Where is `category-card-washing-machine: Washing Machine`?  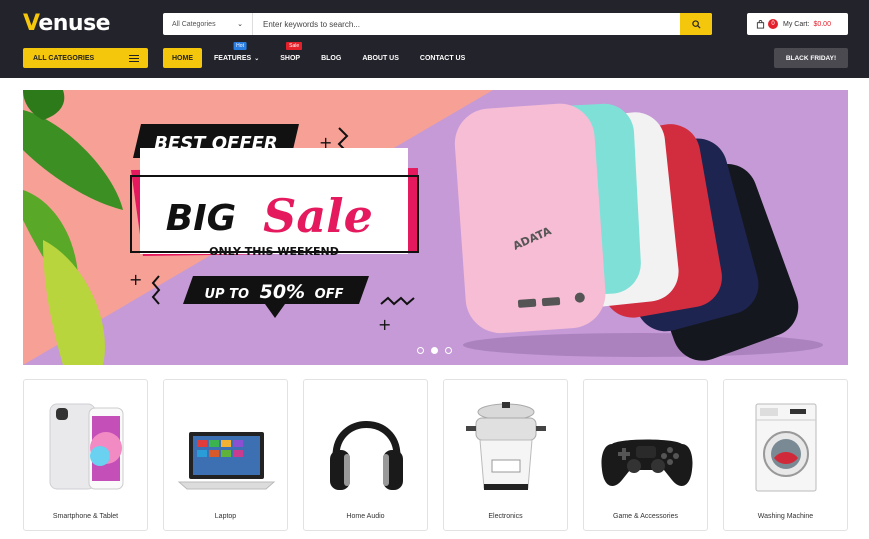
category-card-washing-machine: Washing Machine is located at coordinates (785, 455).